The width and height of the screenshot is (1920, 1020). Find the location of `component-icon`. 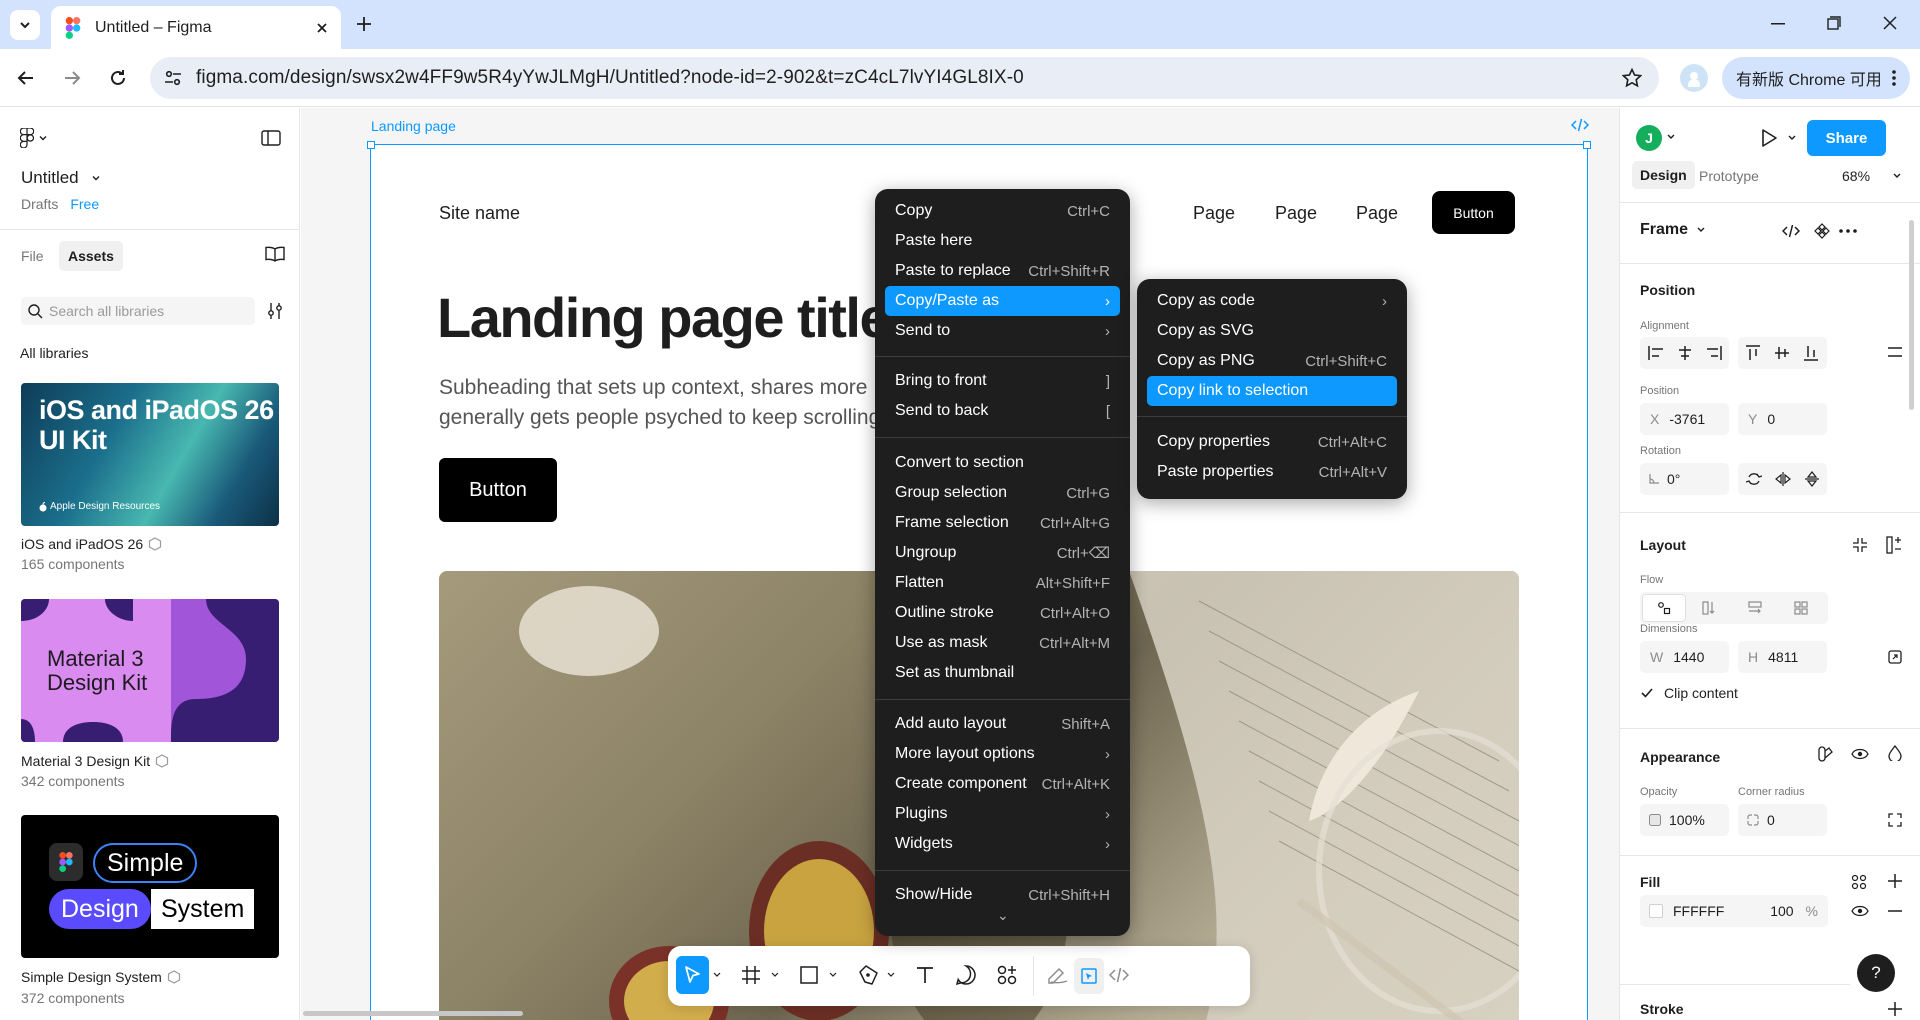

component-icon is located at coordinates (1822, 231).